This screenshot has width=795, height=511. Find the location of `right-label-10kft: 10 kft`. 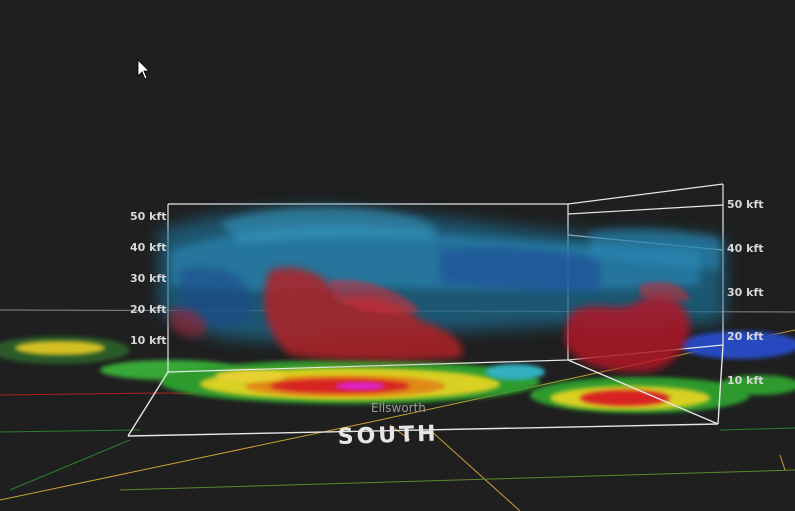

right-label-10kft: 10 kft is located at coordinates (745, 380).